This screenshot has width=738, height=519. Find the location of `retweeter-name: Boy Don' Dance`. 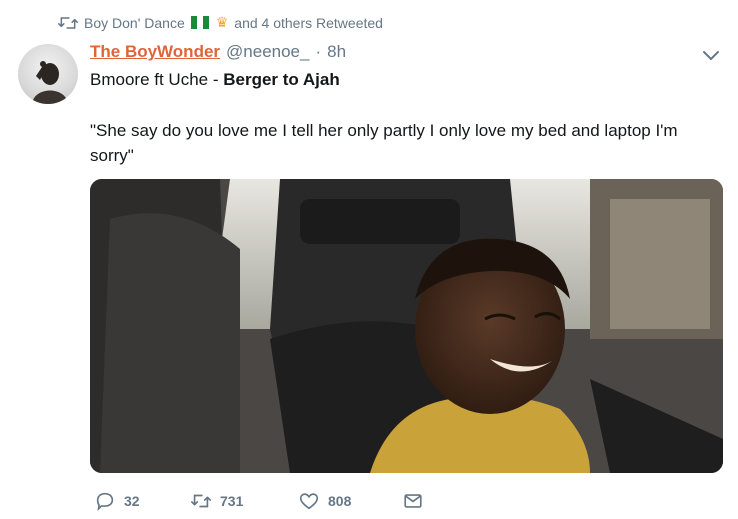

retweeter-name: Boy Don' Dance is located at coordinates (134, 23).